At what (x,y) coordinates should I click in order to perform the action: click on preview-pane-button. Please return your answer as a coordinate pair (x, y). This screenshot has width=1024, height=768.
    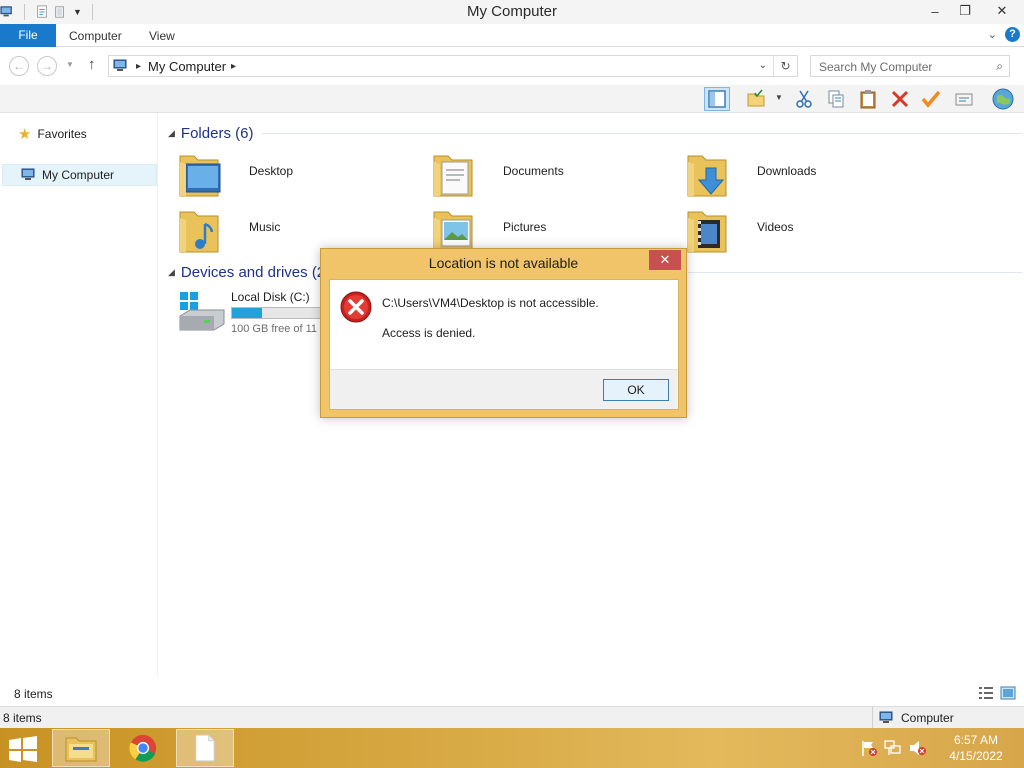
    Looking at the image, I should click on (717, 99).